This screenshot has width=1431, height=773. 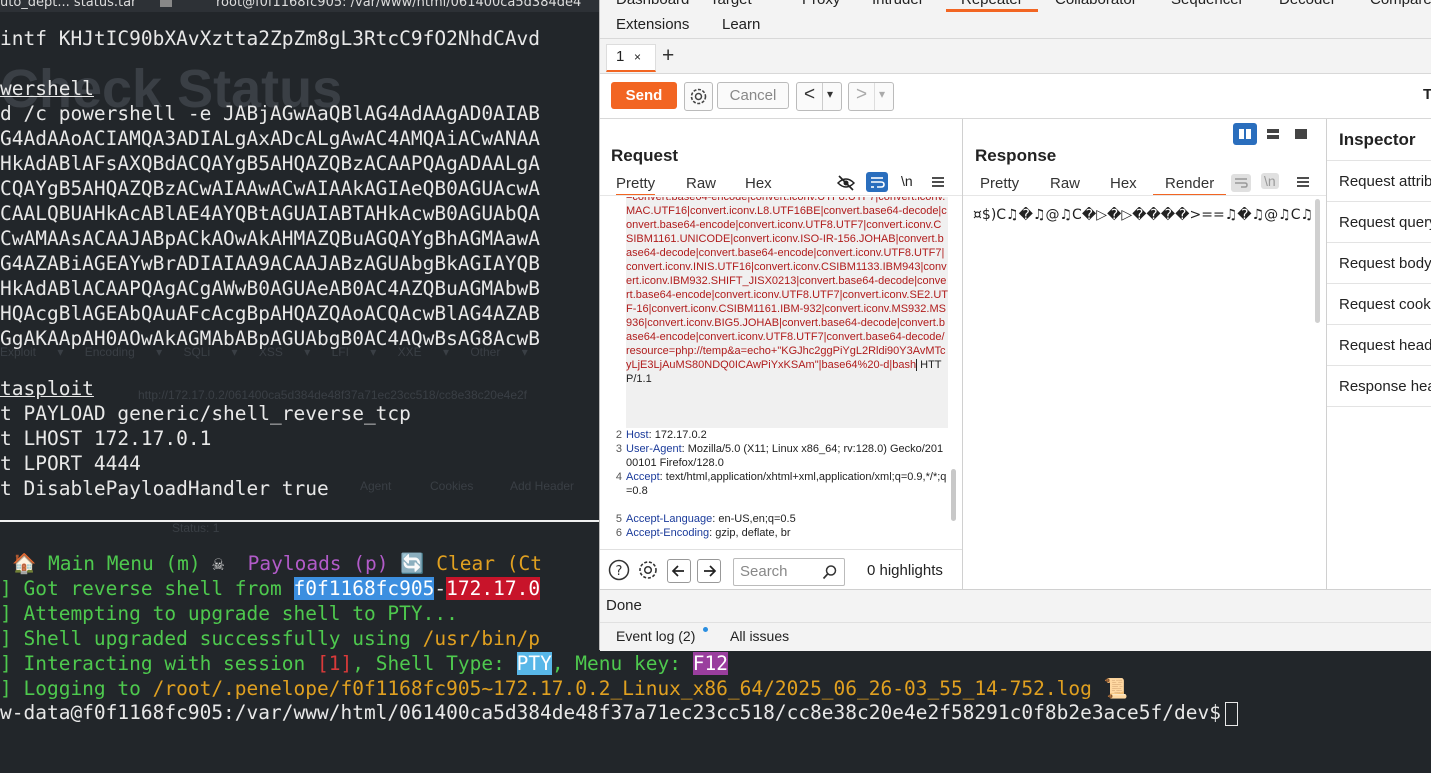 What do you see at coordinates (698, 96) in the screenshot?
I see `settings-gear-icon` at bounding box center [698, 96].